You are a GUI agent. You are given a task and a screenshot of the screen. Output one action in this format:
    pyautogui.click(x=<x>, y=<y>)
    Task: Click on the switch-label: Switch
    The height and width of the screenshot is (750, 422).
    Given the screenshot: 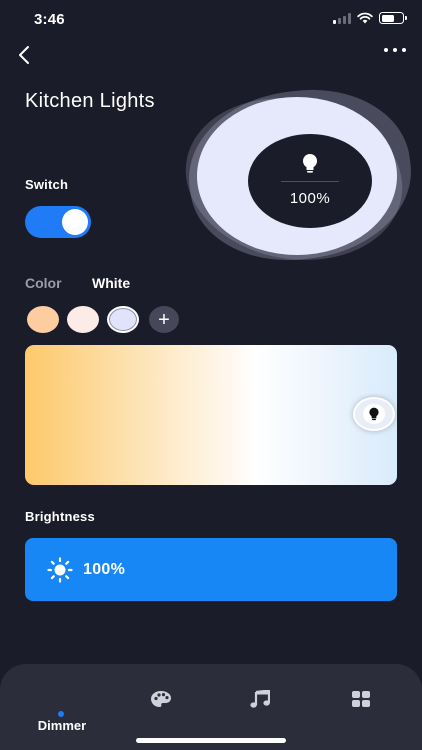 What is the action you would take?
    pyautogui.click(x=47, y=184)
    